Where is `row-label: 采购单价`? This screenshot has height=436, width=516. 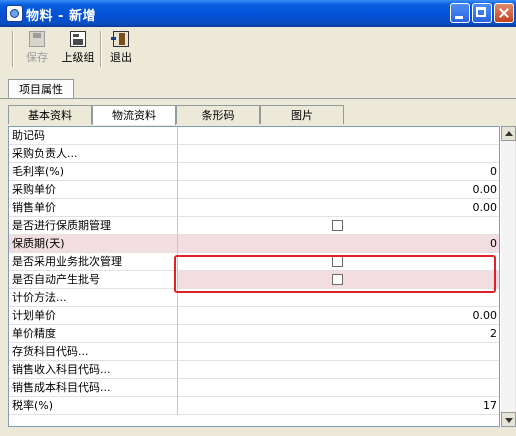
row-label: 采购单价 is located at coordinates (93, 190).